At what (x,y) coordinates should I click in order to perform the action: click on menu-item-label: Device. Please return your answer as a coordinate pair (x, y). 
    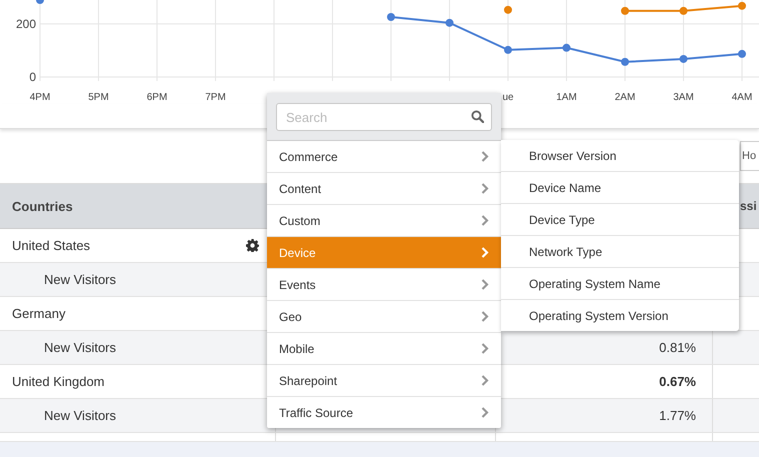
    Looking at the image, I should click on (297, 253).